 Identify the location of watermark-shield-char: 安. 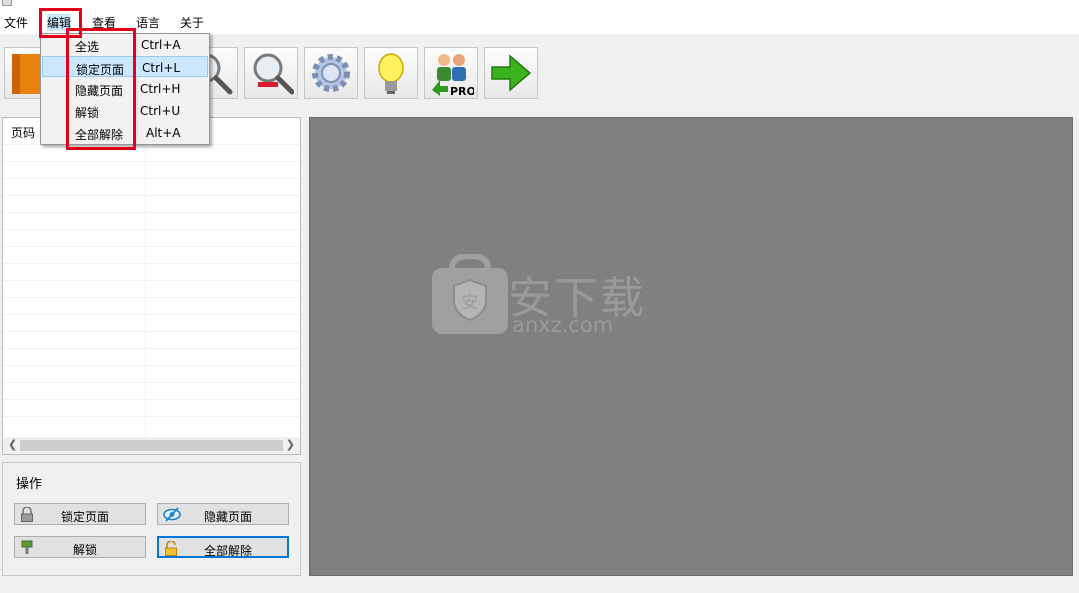
(470, 303).